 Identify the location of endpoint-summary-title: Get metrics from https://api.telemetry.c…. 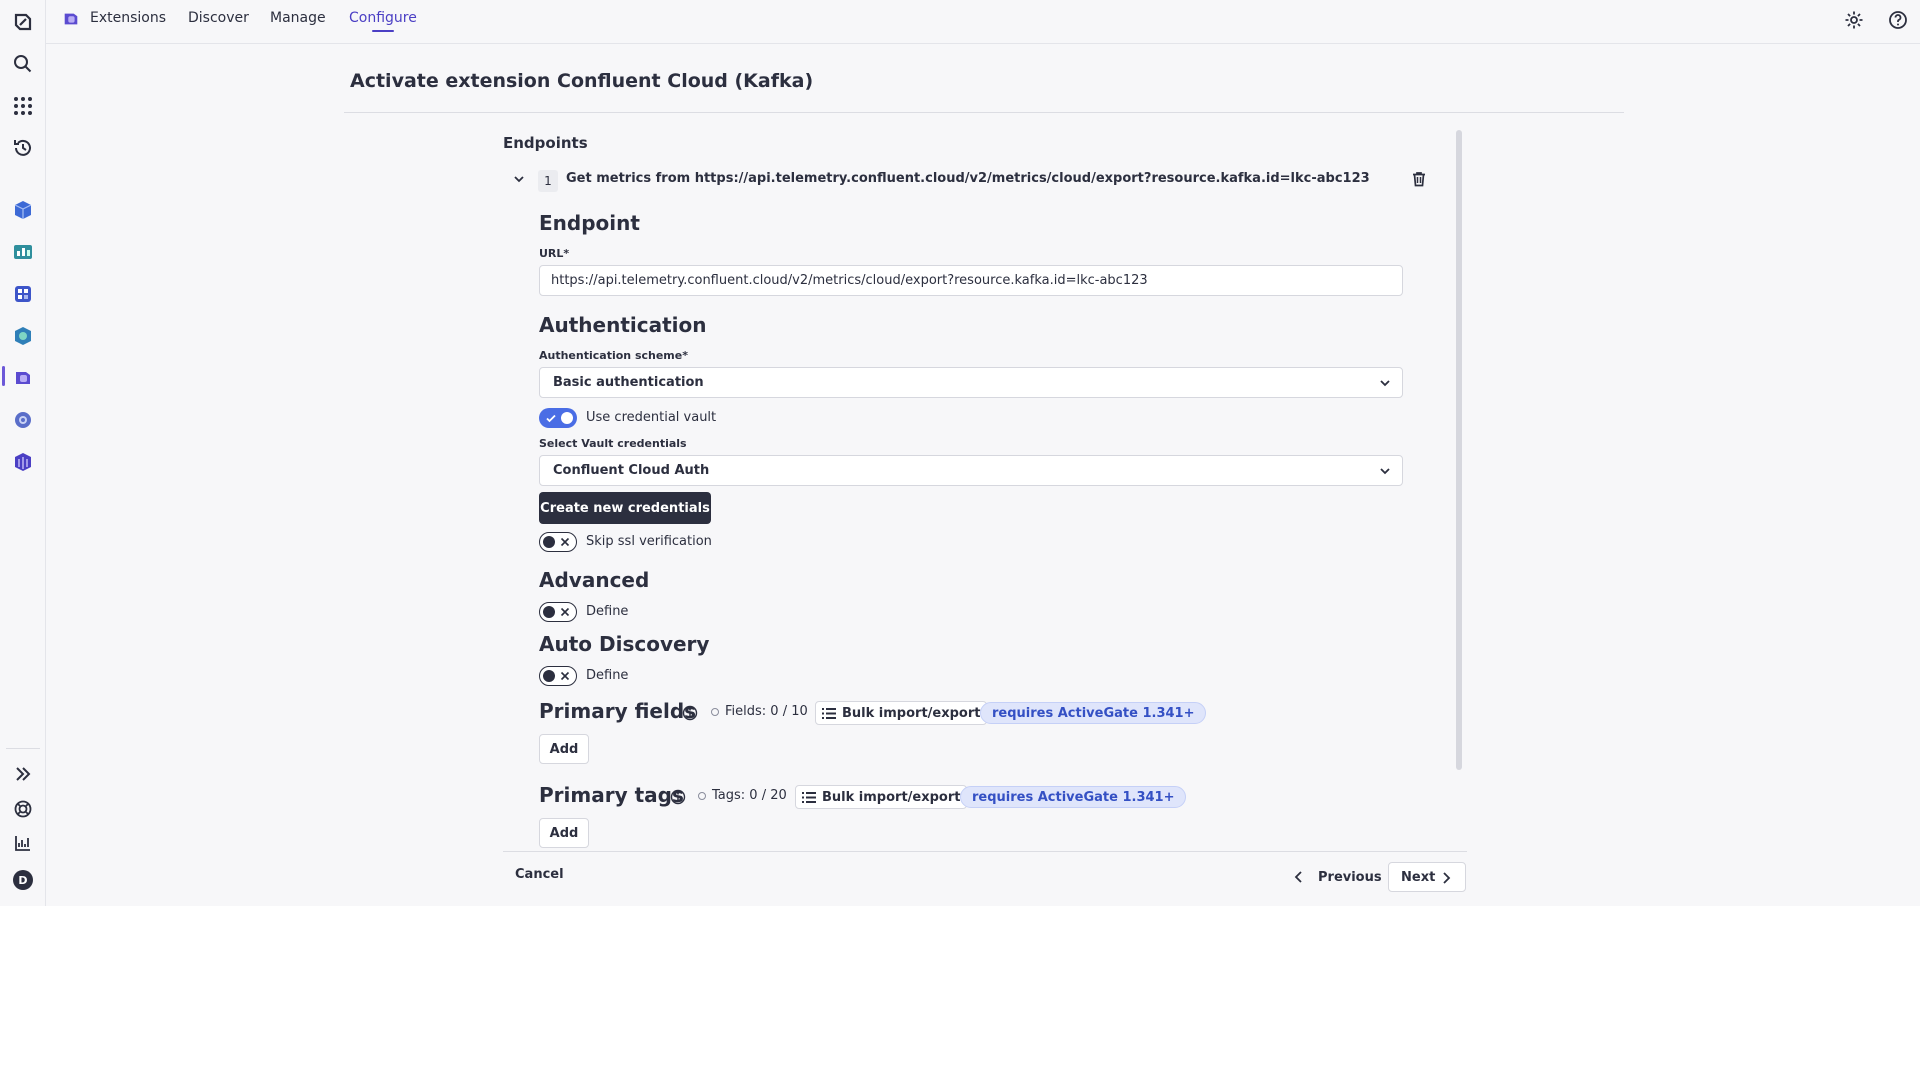
(968, 178).